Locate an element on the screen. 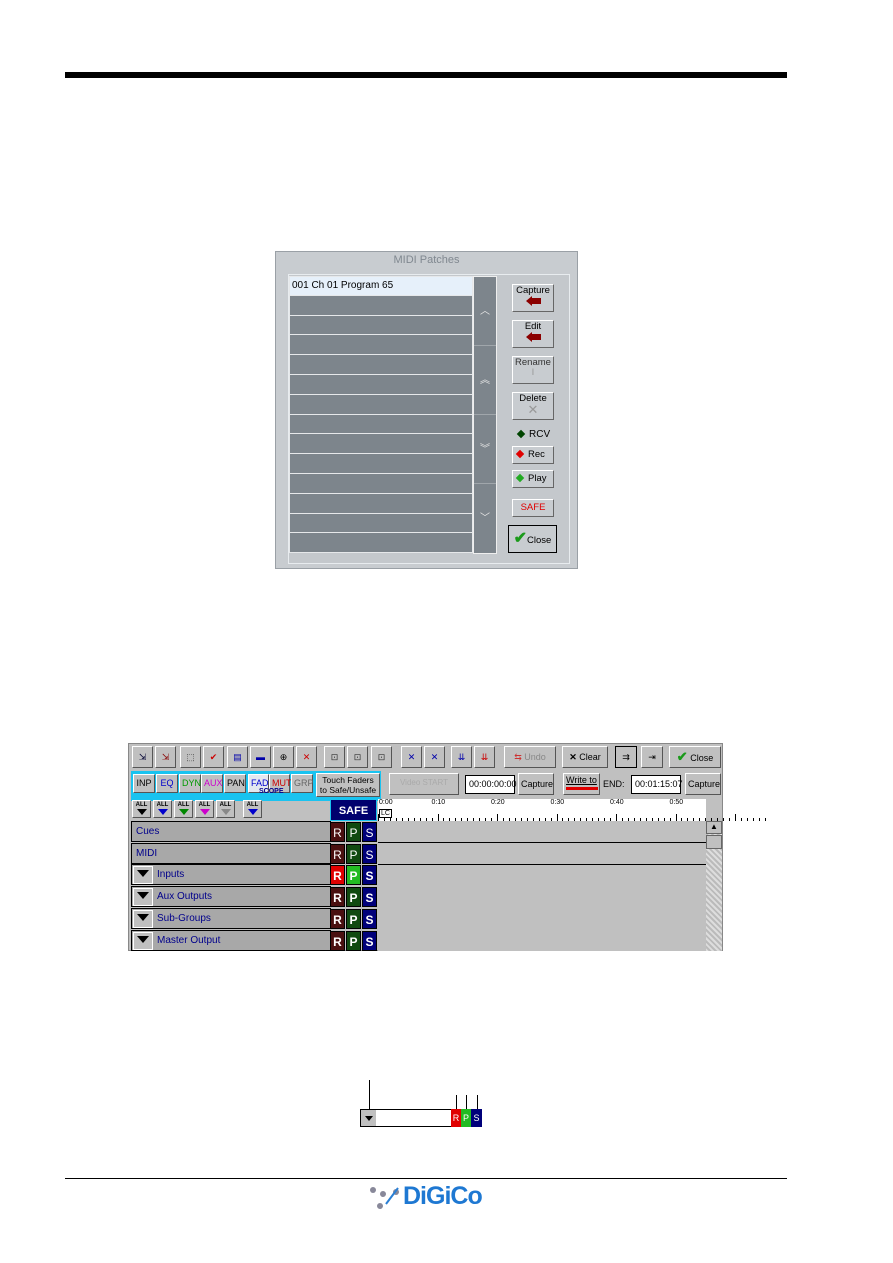 Image resolution: width=893 pixels, height=1263 pixels. track-row: MIDI is located at coordinates (231, 853).